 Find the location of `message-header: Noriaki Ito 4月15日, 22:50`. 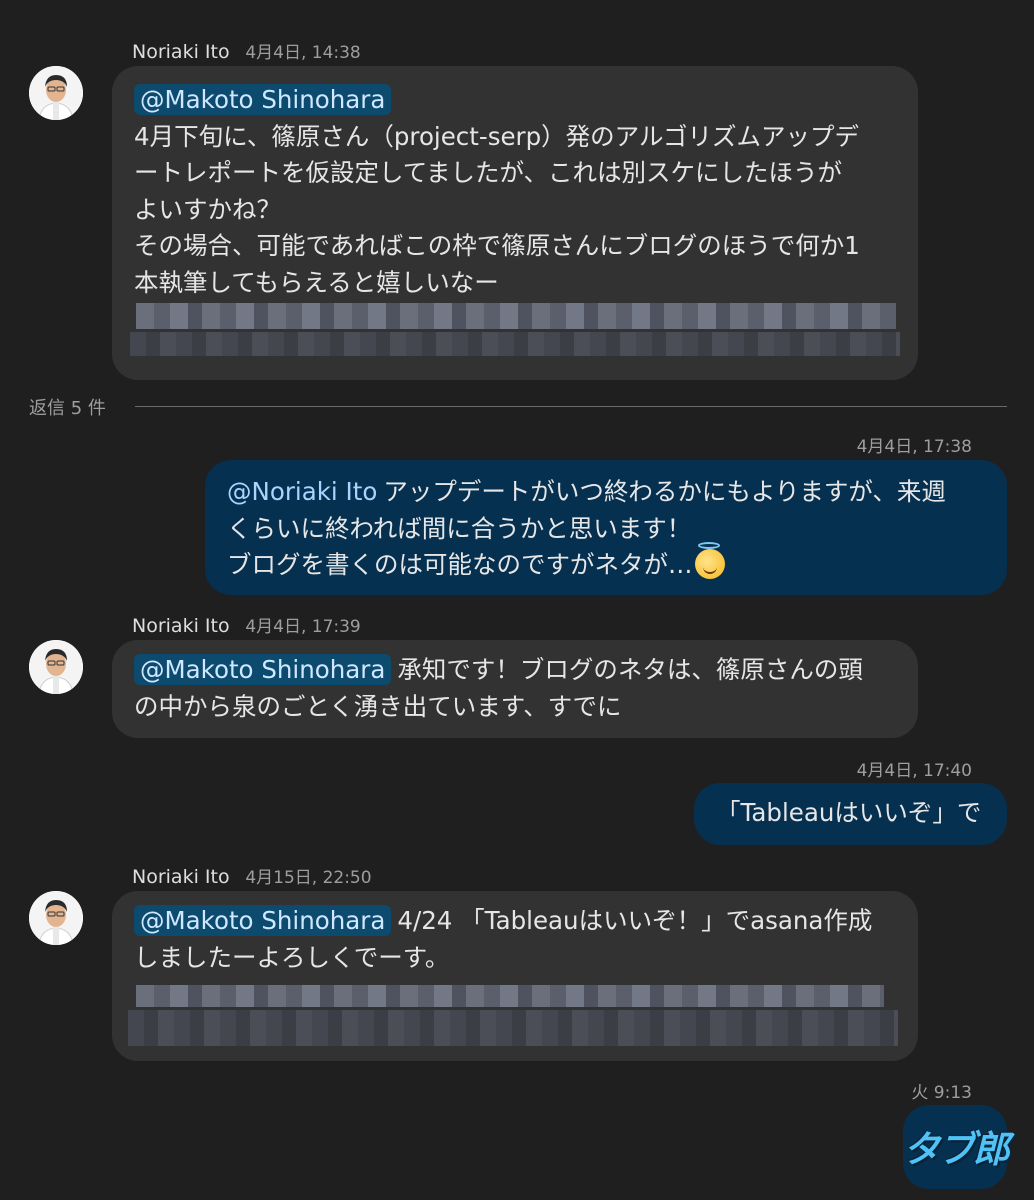

message-header: Noriaki Ito 4月15日, 22:50 is located at coordinates (252, 875).